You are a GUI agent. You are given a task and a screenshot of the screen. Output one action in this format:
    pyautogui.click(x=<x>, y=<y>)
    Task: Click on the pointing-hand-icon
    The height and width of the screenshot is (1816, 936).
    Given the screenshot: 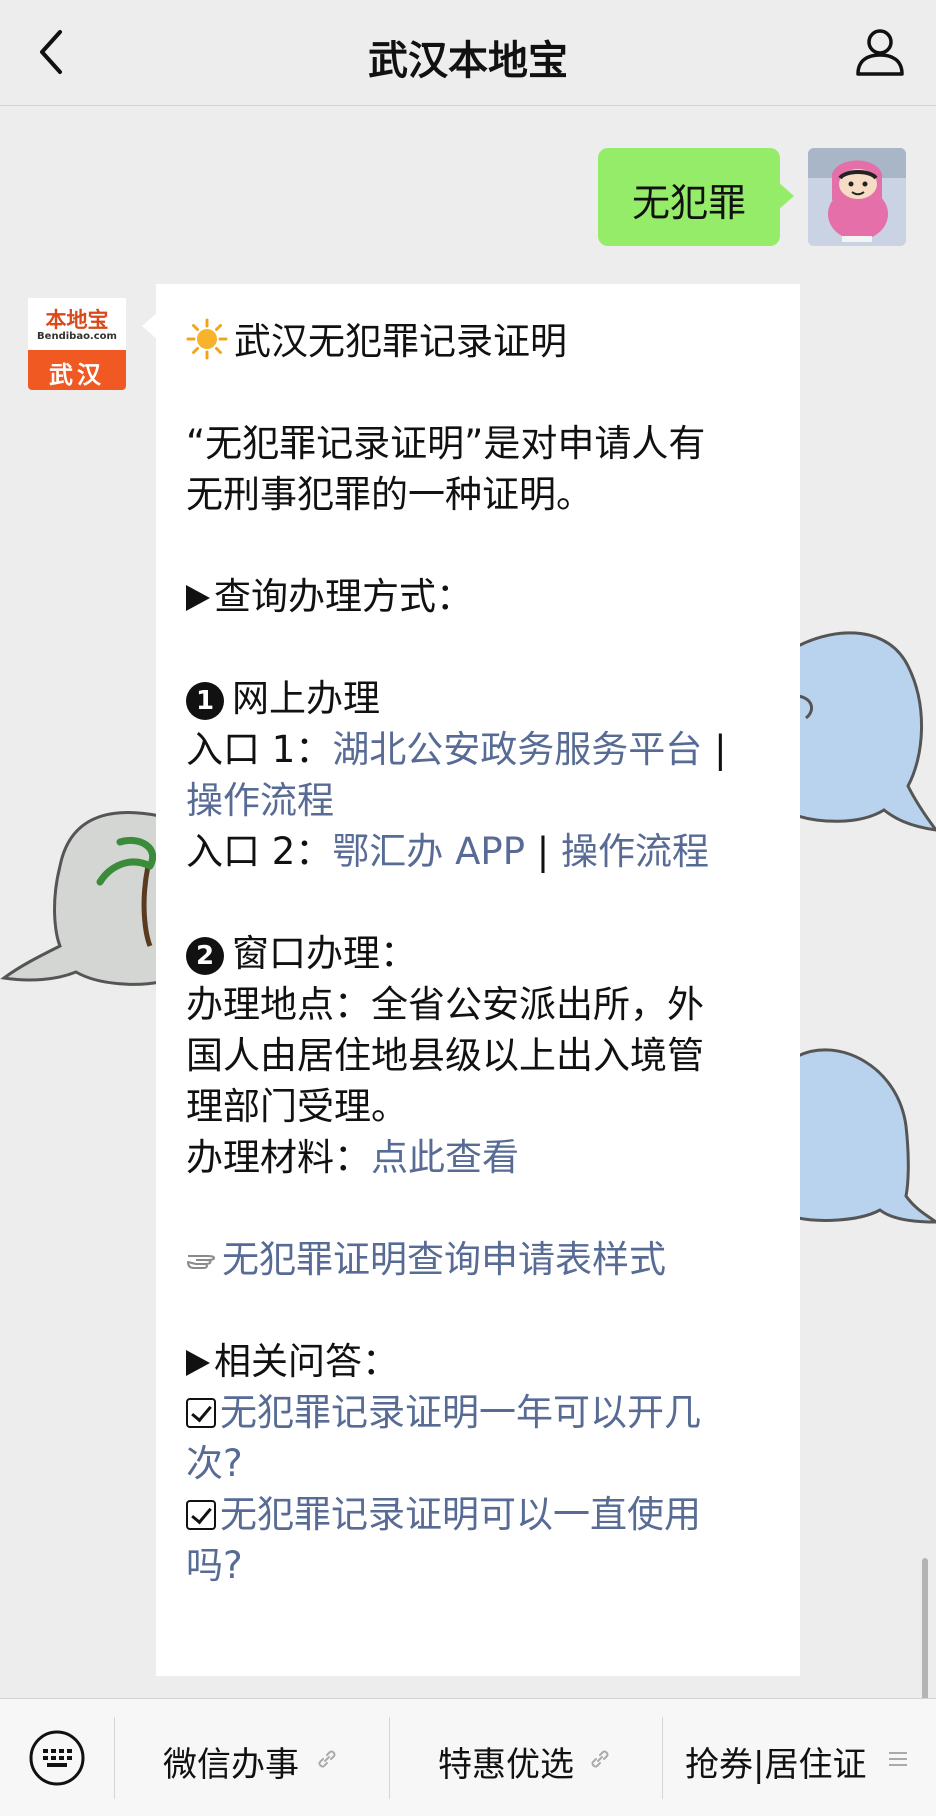 What is the action you would take?
    pyautogui.click(x=201, y=1262)
    